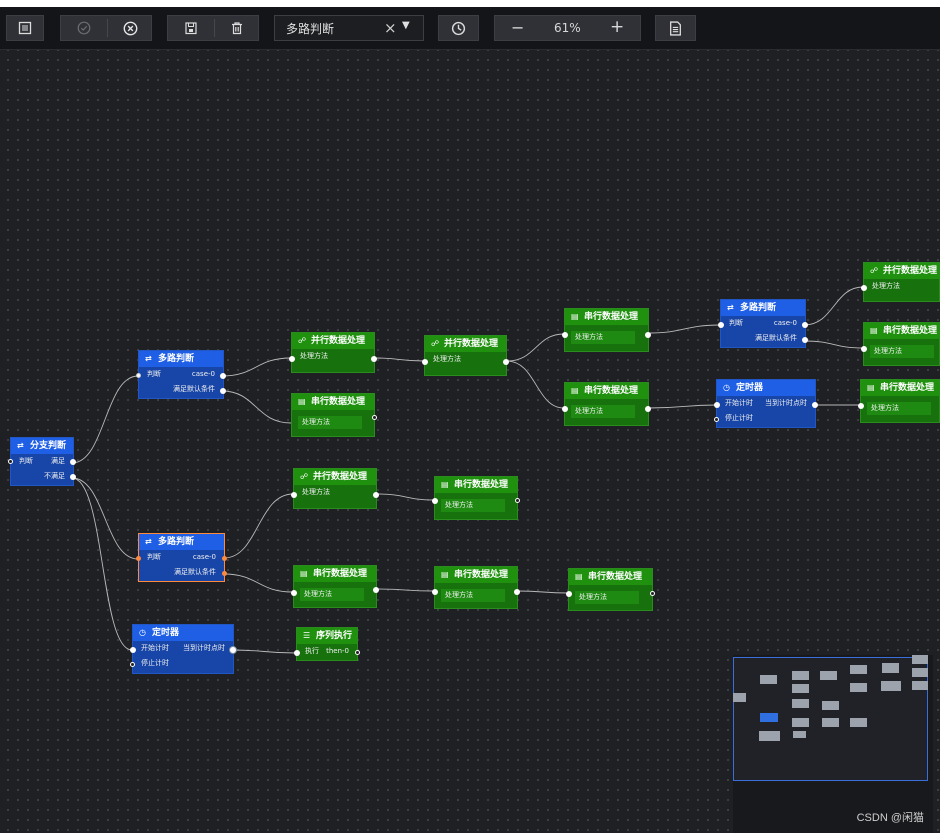 The width and height of the screenshot is (940, 833). I want to click on node-title: 并行数据处理, so click(338, 341).